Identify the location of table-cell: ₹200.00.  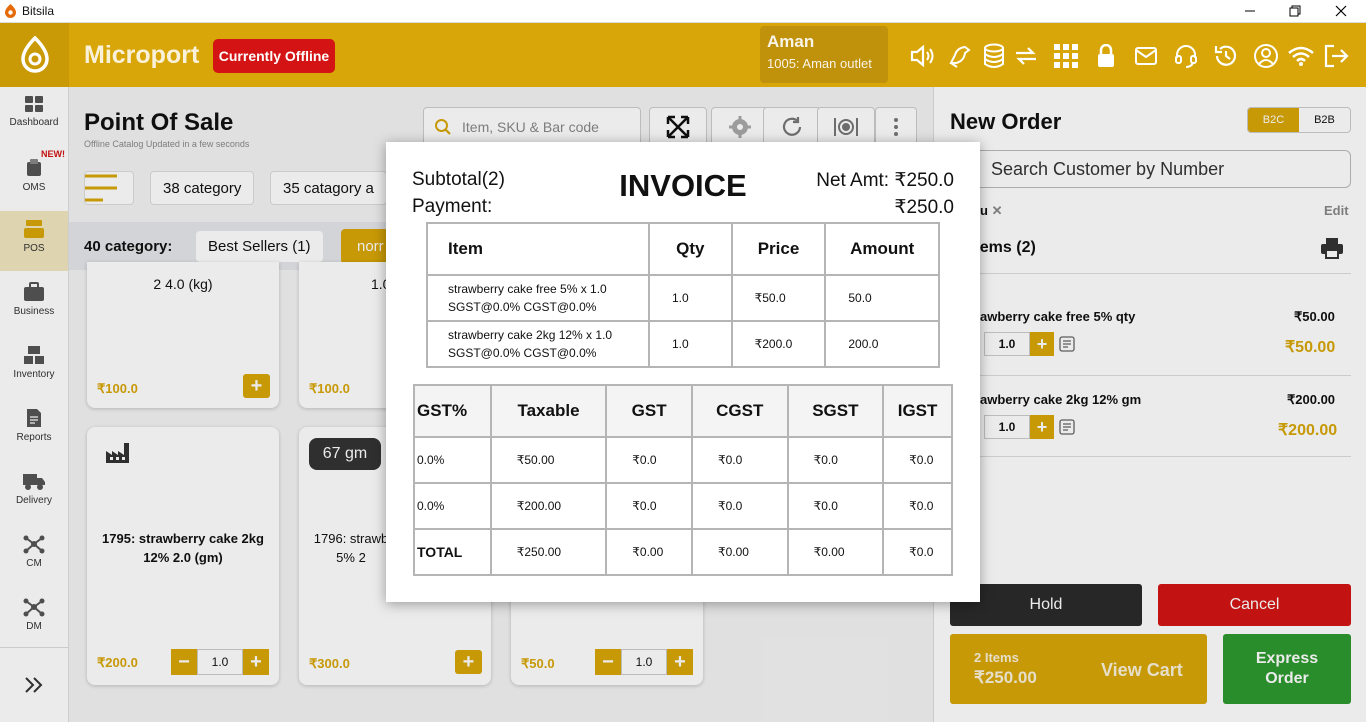
(548, 506).